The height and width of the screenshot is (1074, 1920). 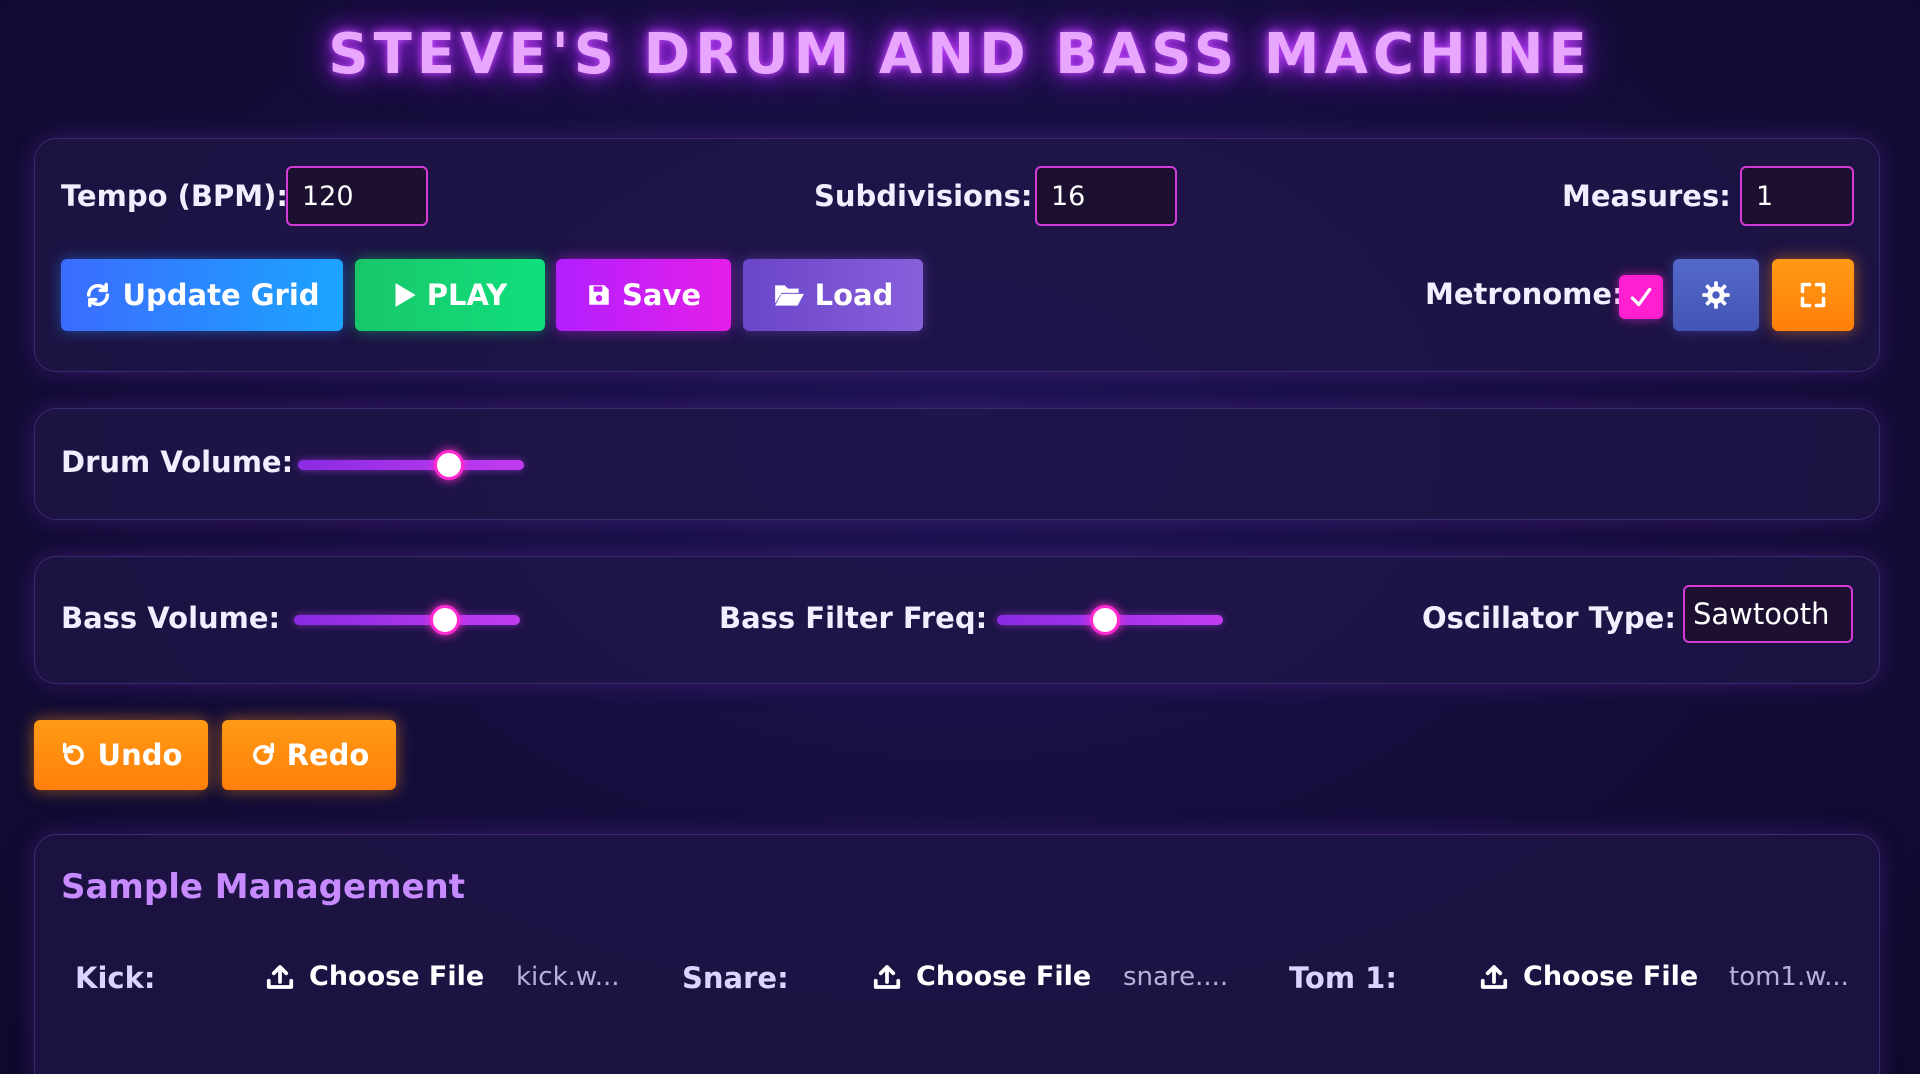 I want to click on tom1-choose-file-button: Choose File, so click(x=1588, y=976).